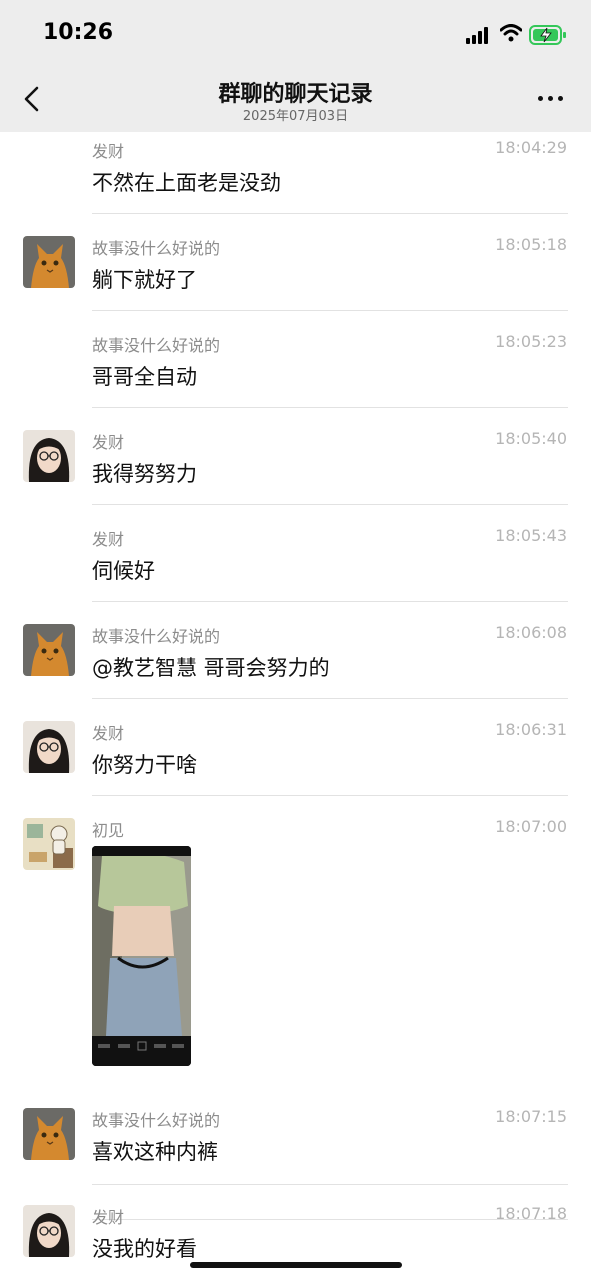 This screenshot has height=1280, width=591. What do you see at coordinates (511, 33) in the screenshot?
I see `wifi-icon` at bounding box center [511, 33].